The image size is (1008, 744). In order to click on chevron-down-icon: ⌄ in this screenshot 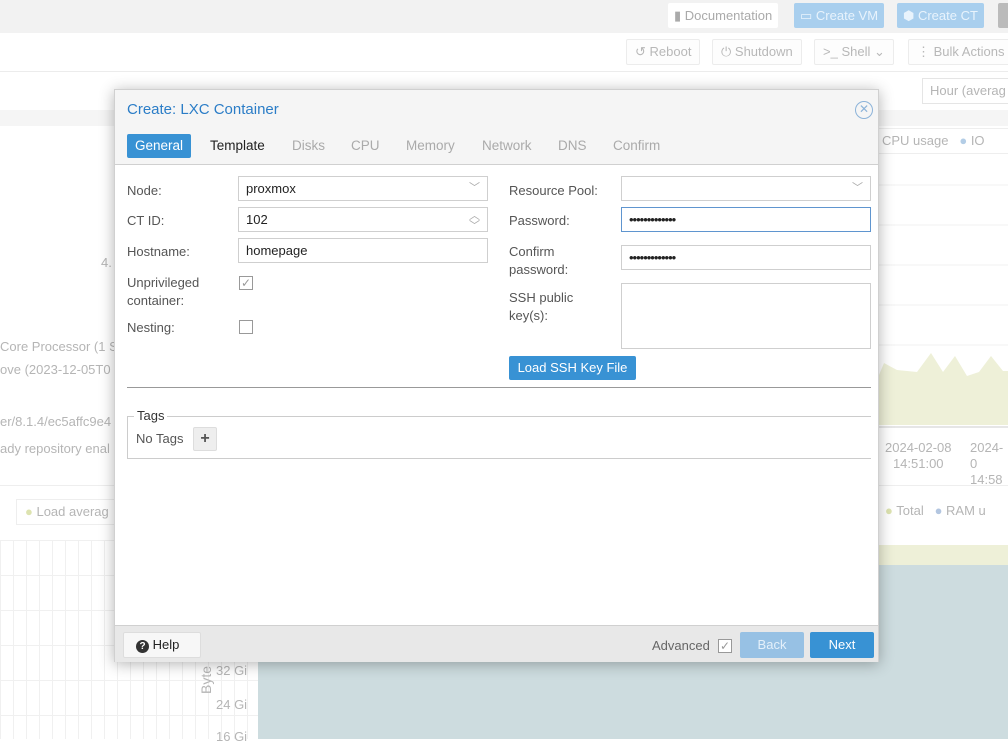, I will do `click(877, 51)`.